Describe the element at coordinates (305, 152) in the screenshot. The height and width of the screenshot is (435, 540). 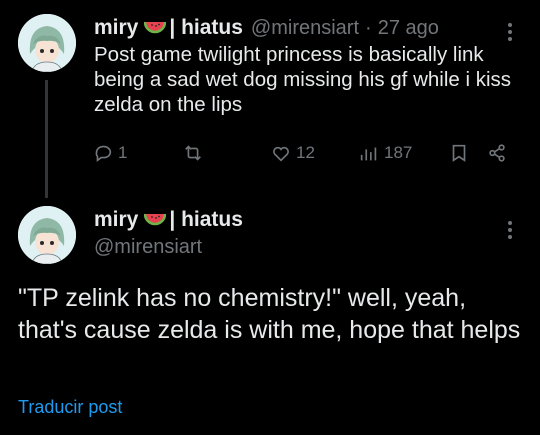
I see `like-count: 12` at that location.